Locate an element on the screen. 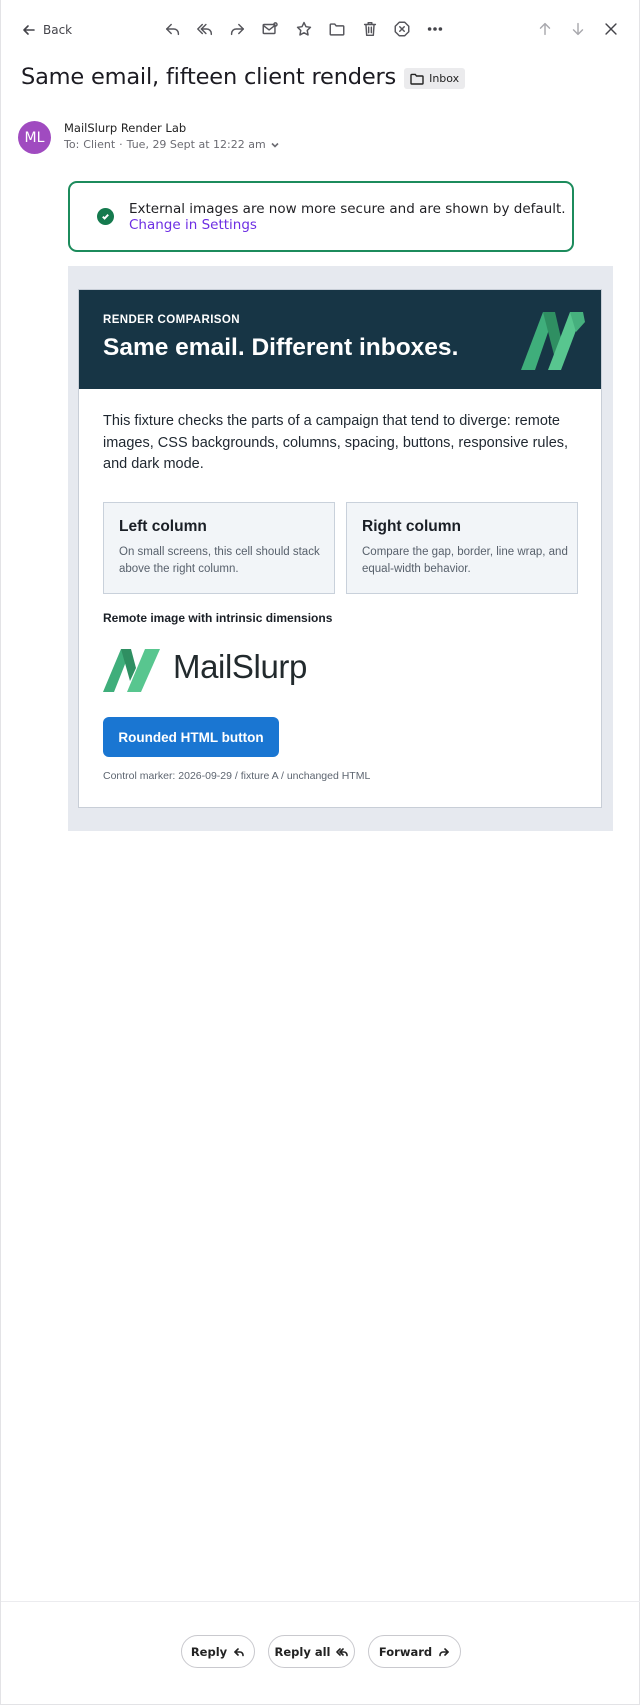  arrow-left-icon is located at coordinates (29, 30).